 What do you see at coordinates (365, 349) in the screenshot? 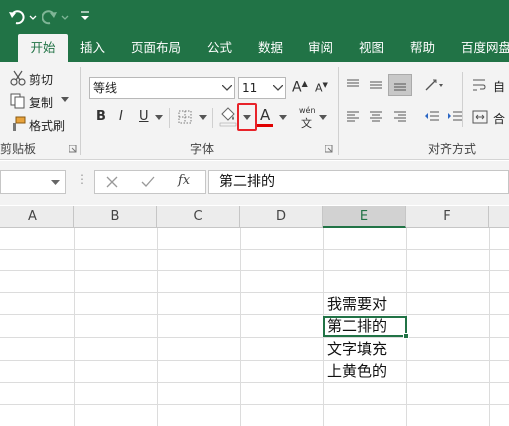
I see `cell-e3: 文字填充` at bounding box center [365, 349].